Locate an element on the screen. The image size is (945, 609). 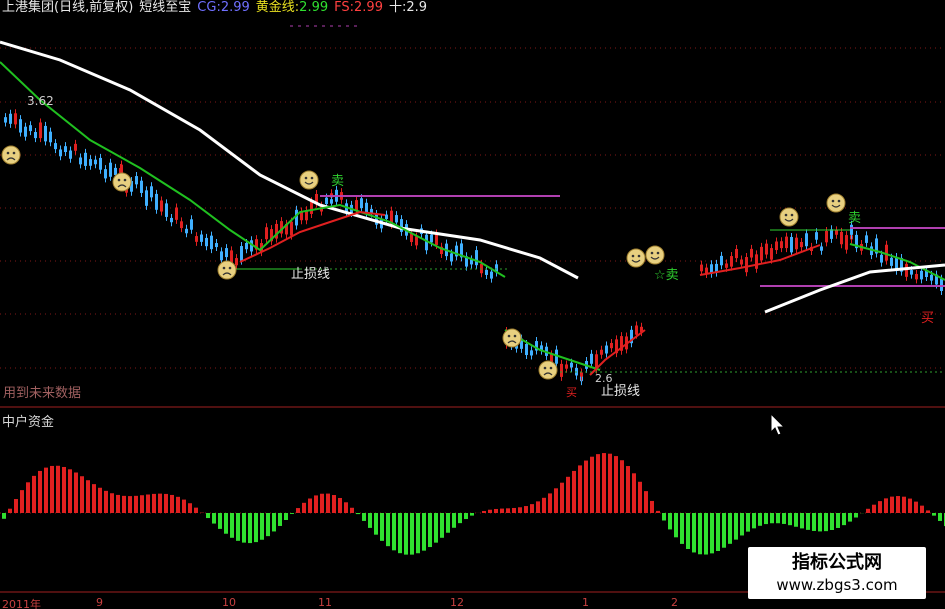
date-label: 10 is located at coordinates (229, 602).